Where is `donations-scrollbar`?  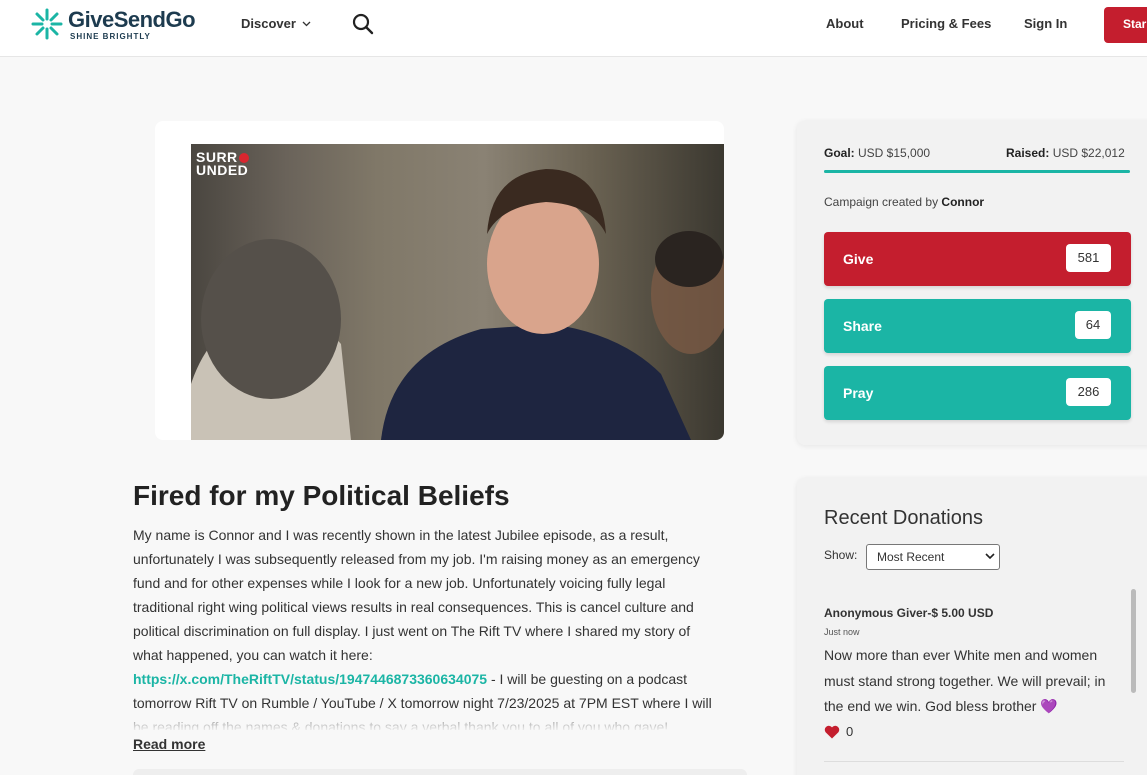 donations-scrollbar is located at coordinates (1133, 641).